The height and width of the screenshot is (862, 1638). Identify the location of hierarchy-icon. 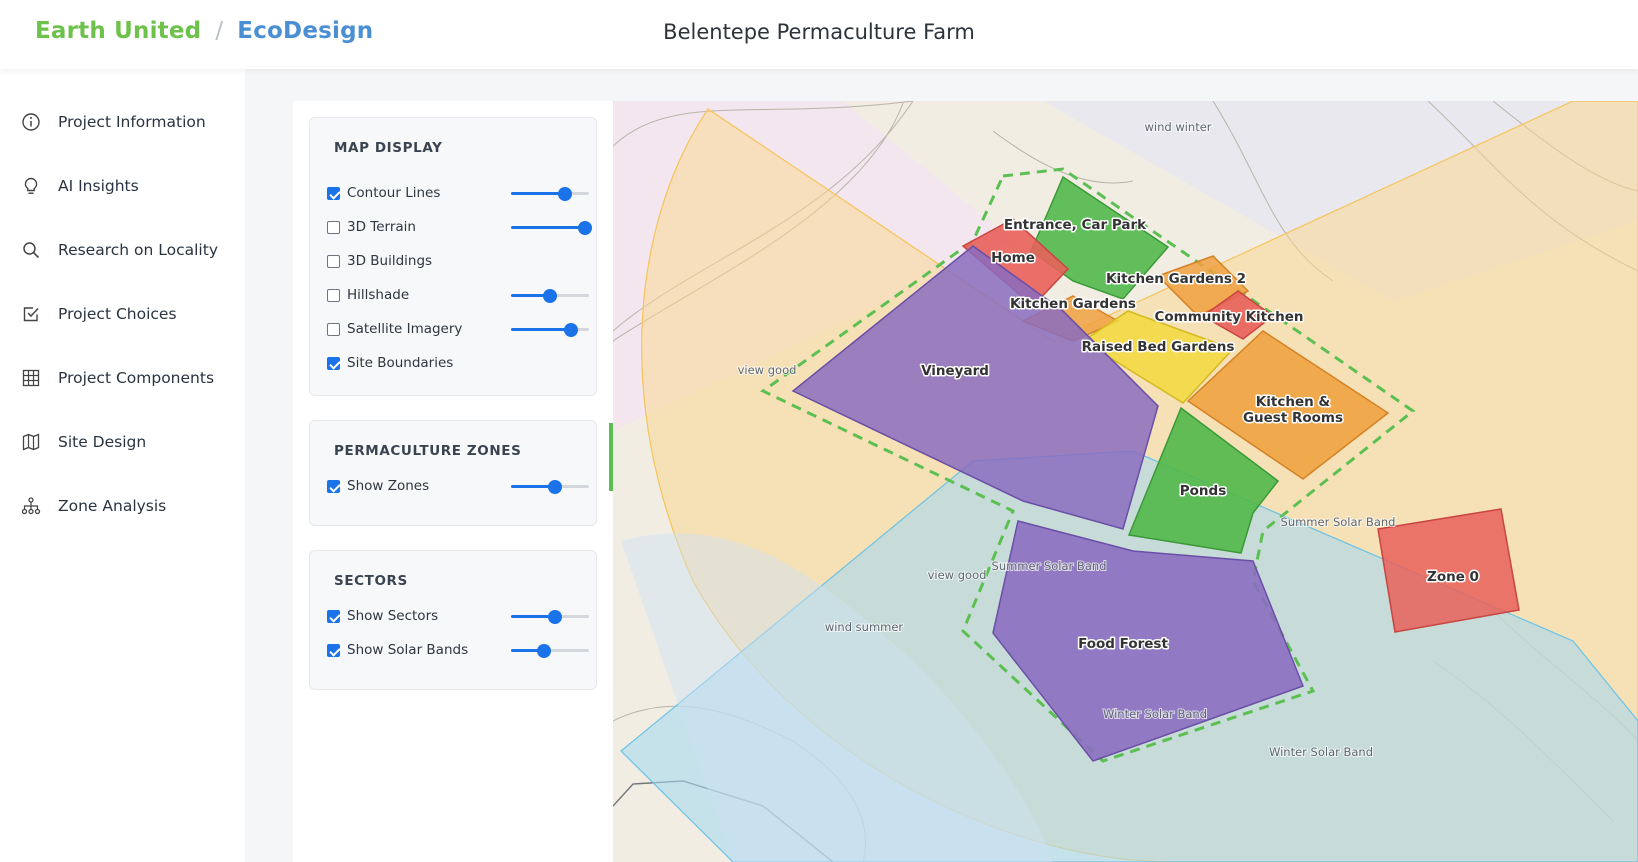
(31, 506).